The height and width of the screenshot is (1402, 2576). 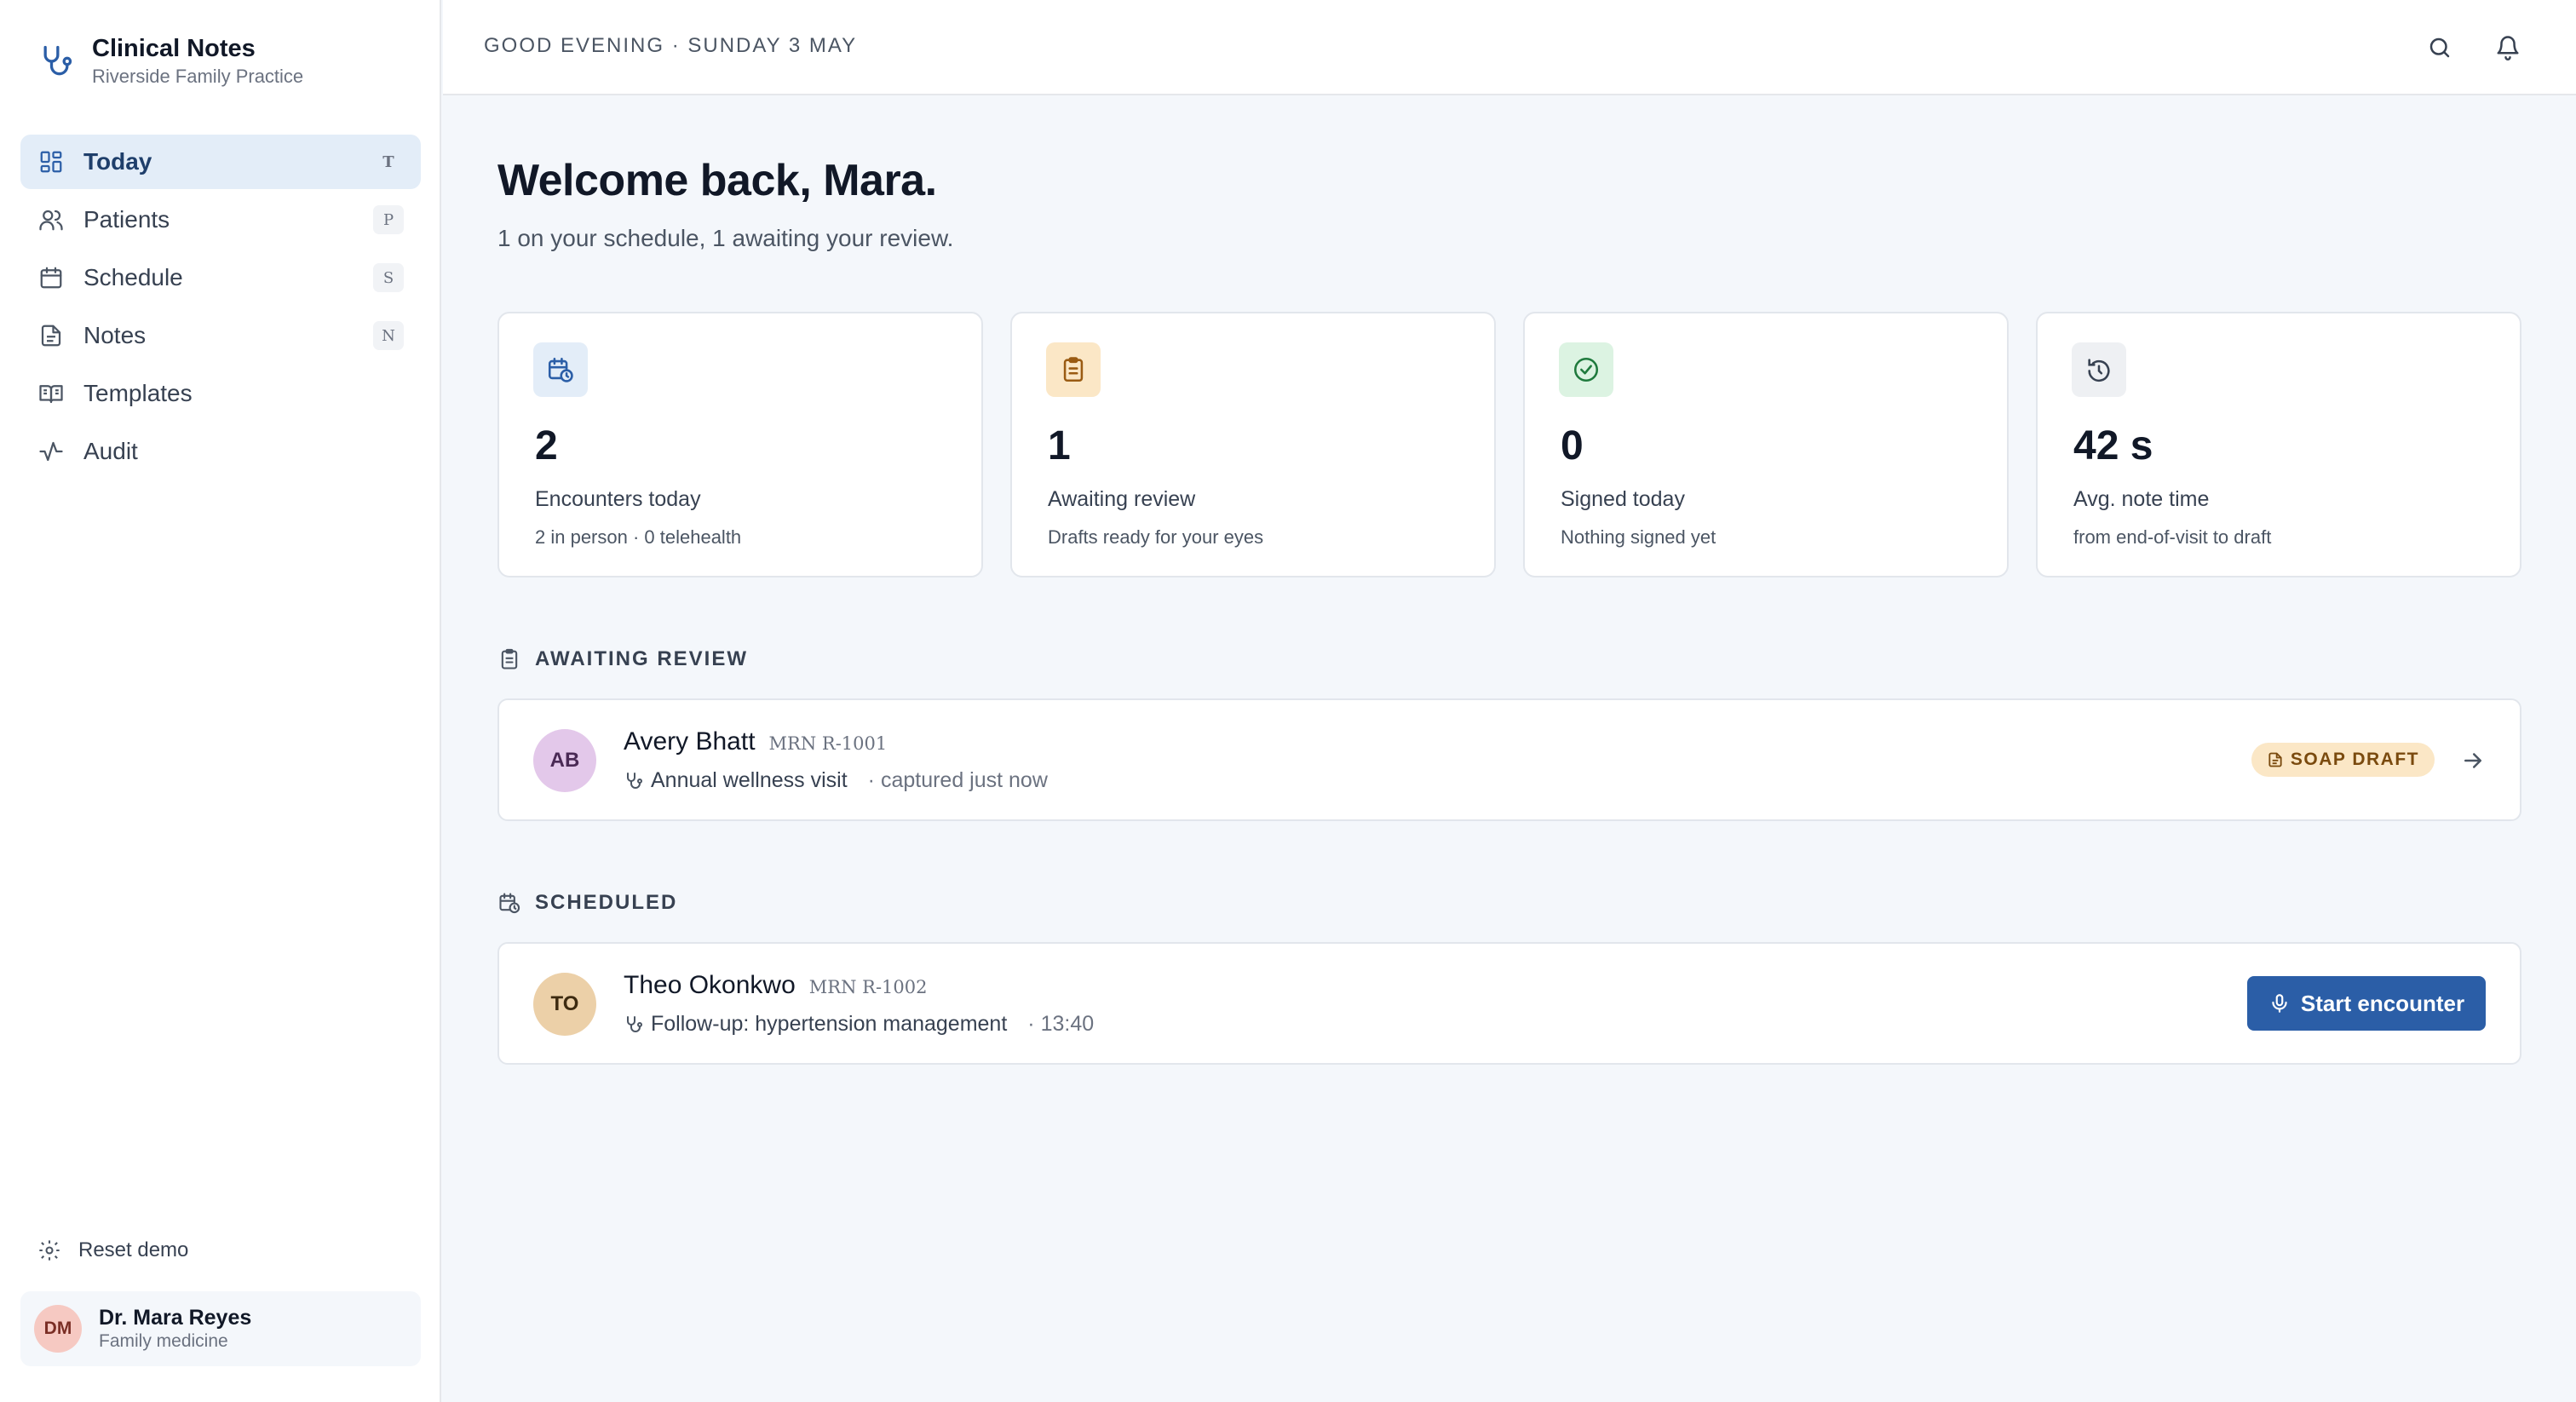 I want to click on awaiting-review-heading: AWAITING REVIEW, so click(x=623, y=659).